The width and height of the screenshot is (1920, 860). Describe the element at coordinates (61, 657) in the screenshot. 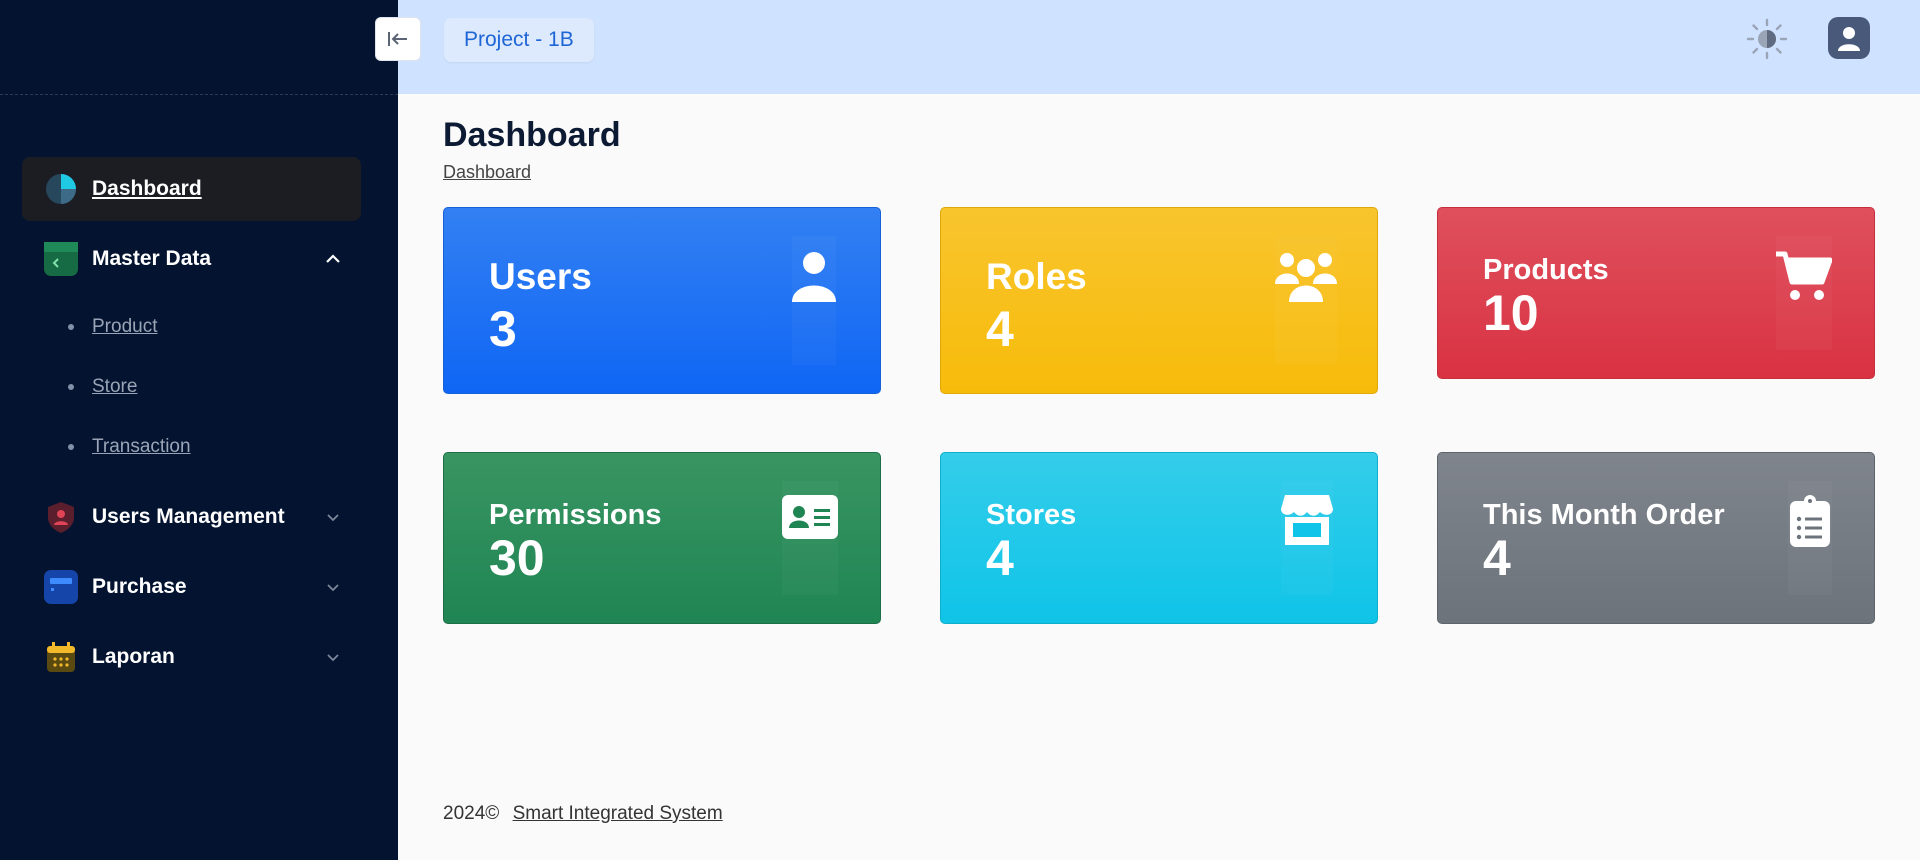

I see `calendar-icon` at that location.